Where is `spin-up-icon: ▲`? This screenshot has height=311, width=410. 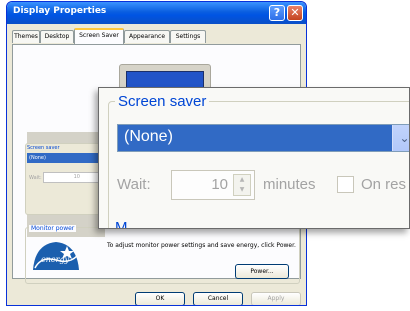 spin-up-icon: ▲ is located at coordinates (242, 180).